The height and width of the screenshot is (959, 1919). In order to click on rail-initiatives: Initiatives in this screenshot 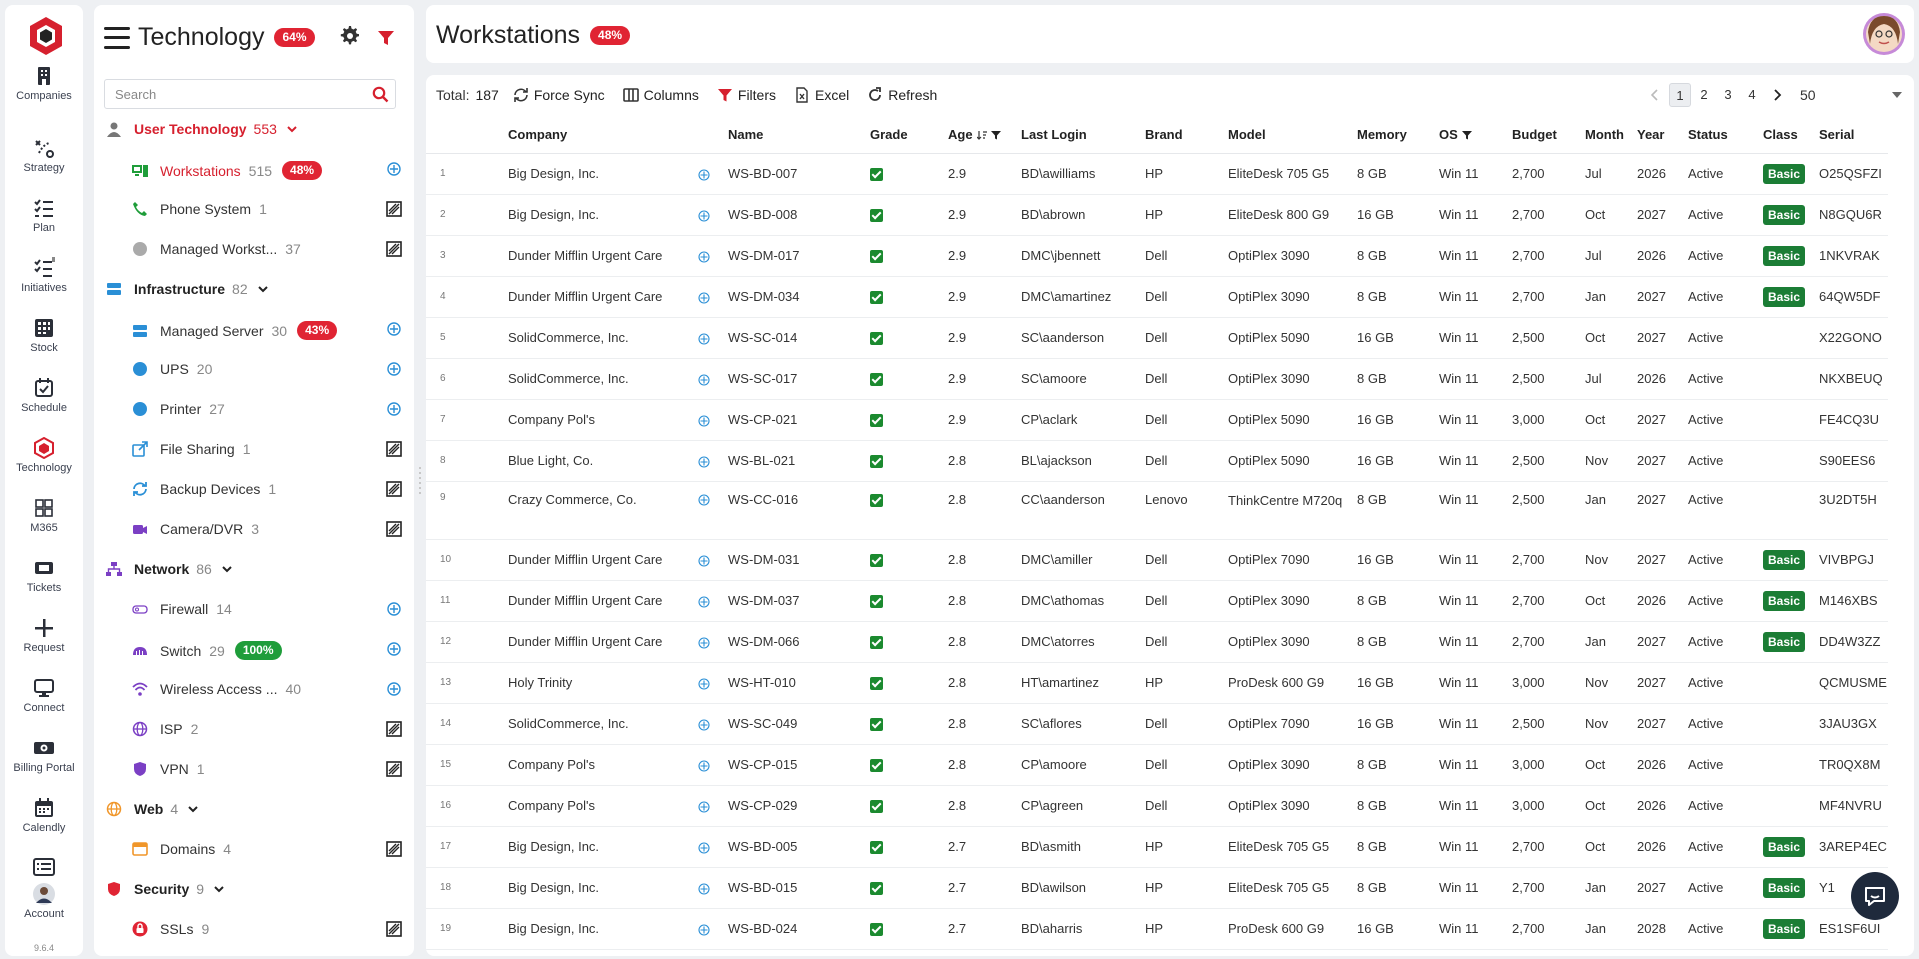, I will do `click(44, 275)`.